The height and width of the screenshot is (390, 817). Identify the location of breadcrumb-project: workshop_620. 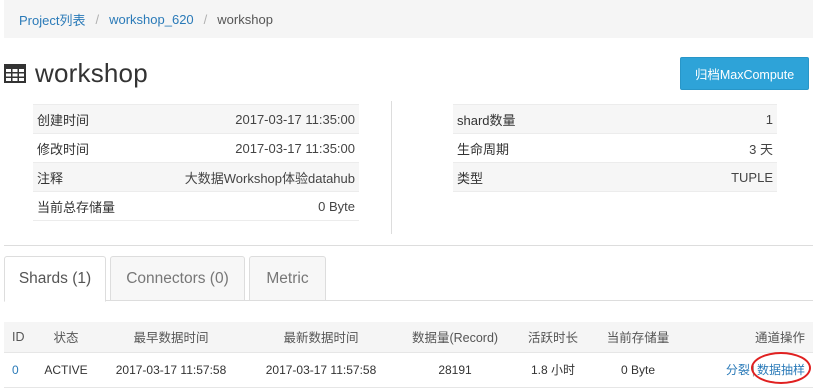
(151, 19).